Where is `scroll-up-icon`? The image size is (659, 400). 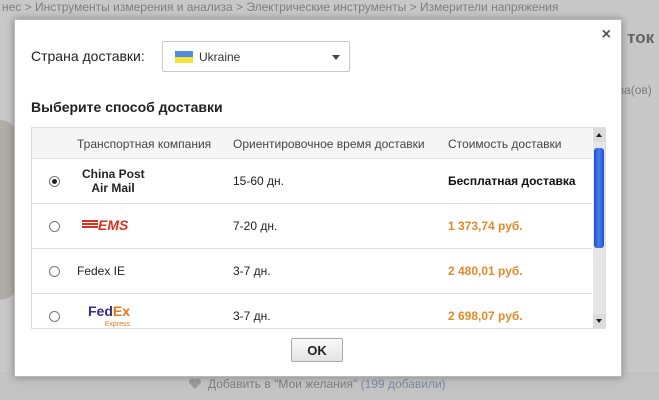
scroll-up-icon is located at coordinates (599, 135).